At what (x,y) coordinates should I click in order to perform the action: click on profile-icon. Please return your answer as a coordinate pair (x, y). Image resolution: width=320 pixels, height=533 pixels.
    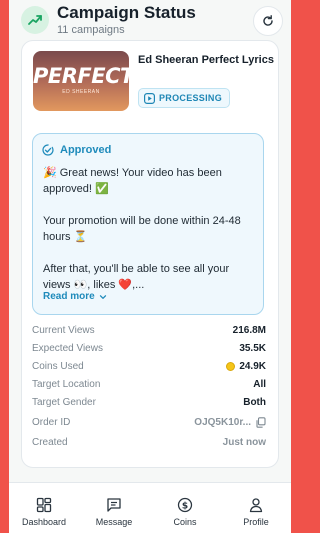
    Looking at the image, I should click on (256, 505).